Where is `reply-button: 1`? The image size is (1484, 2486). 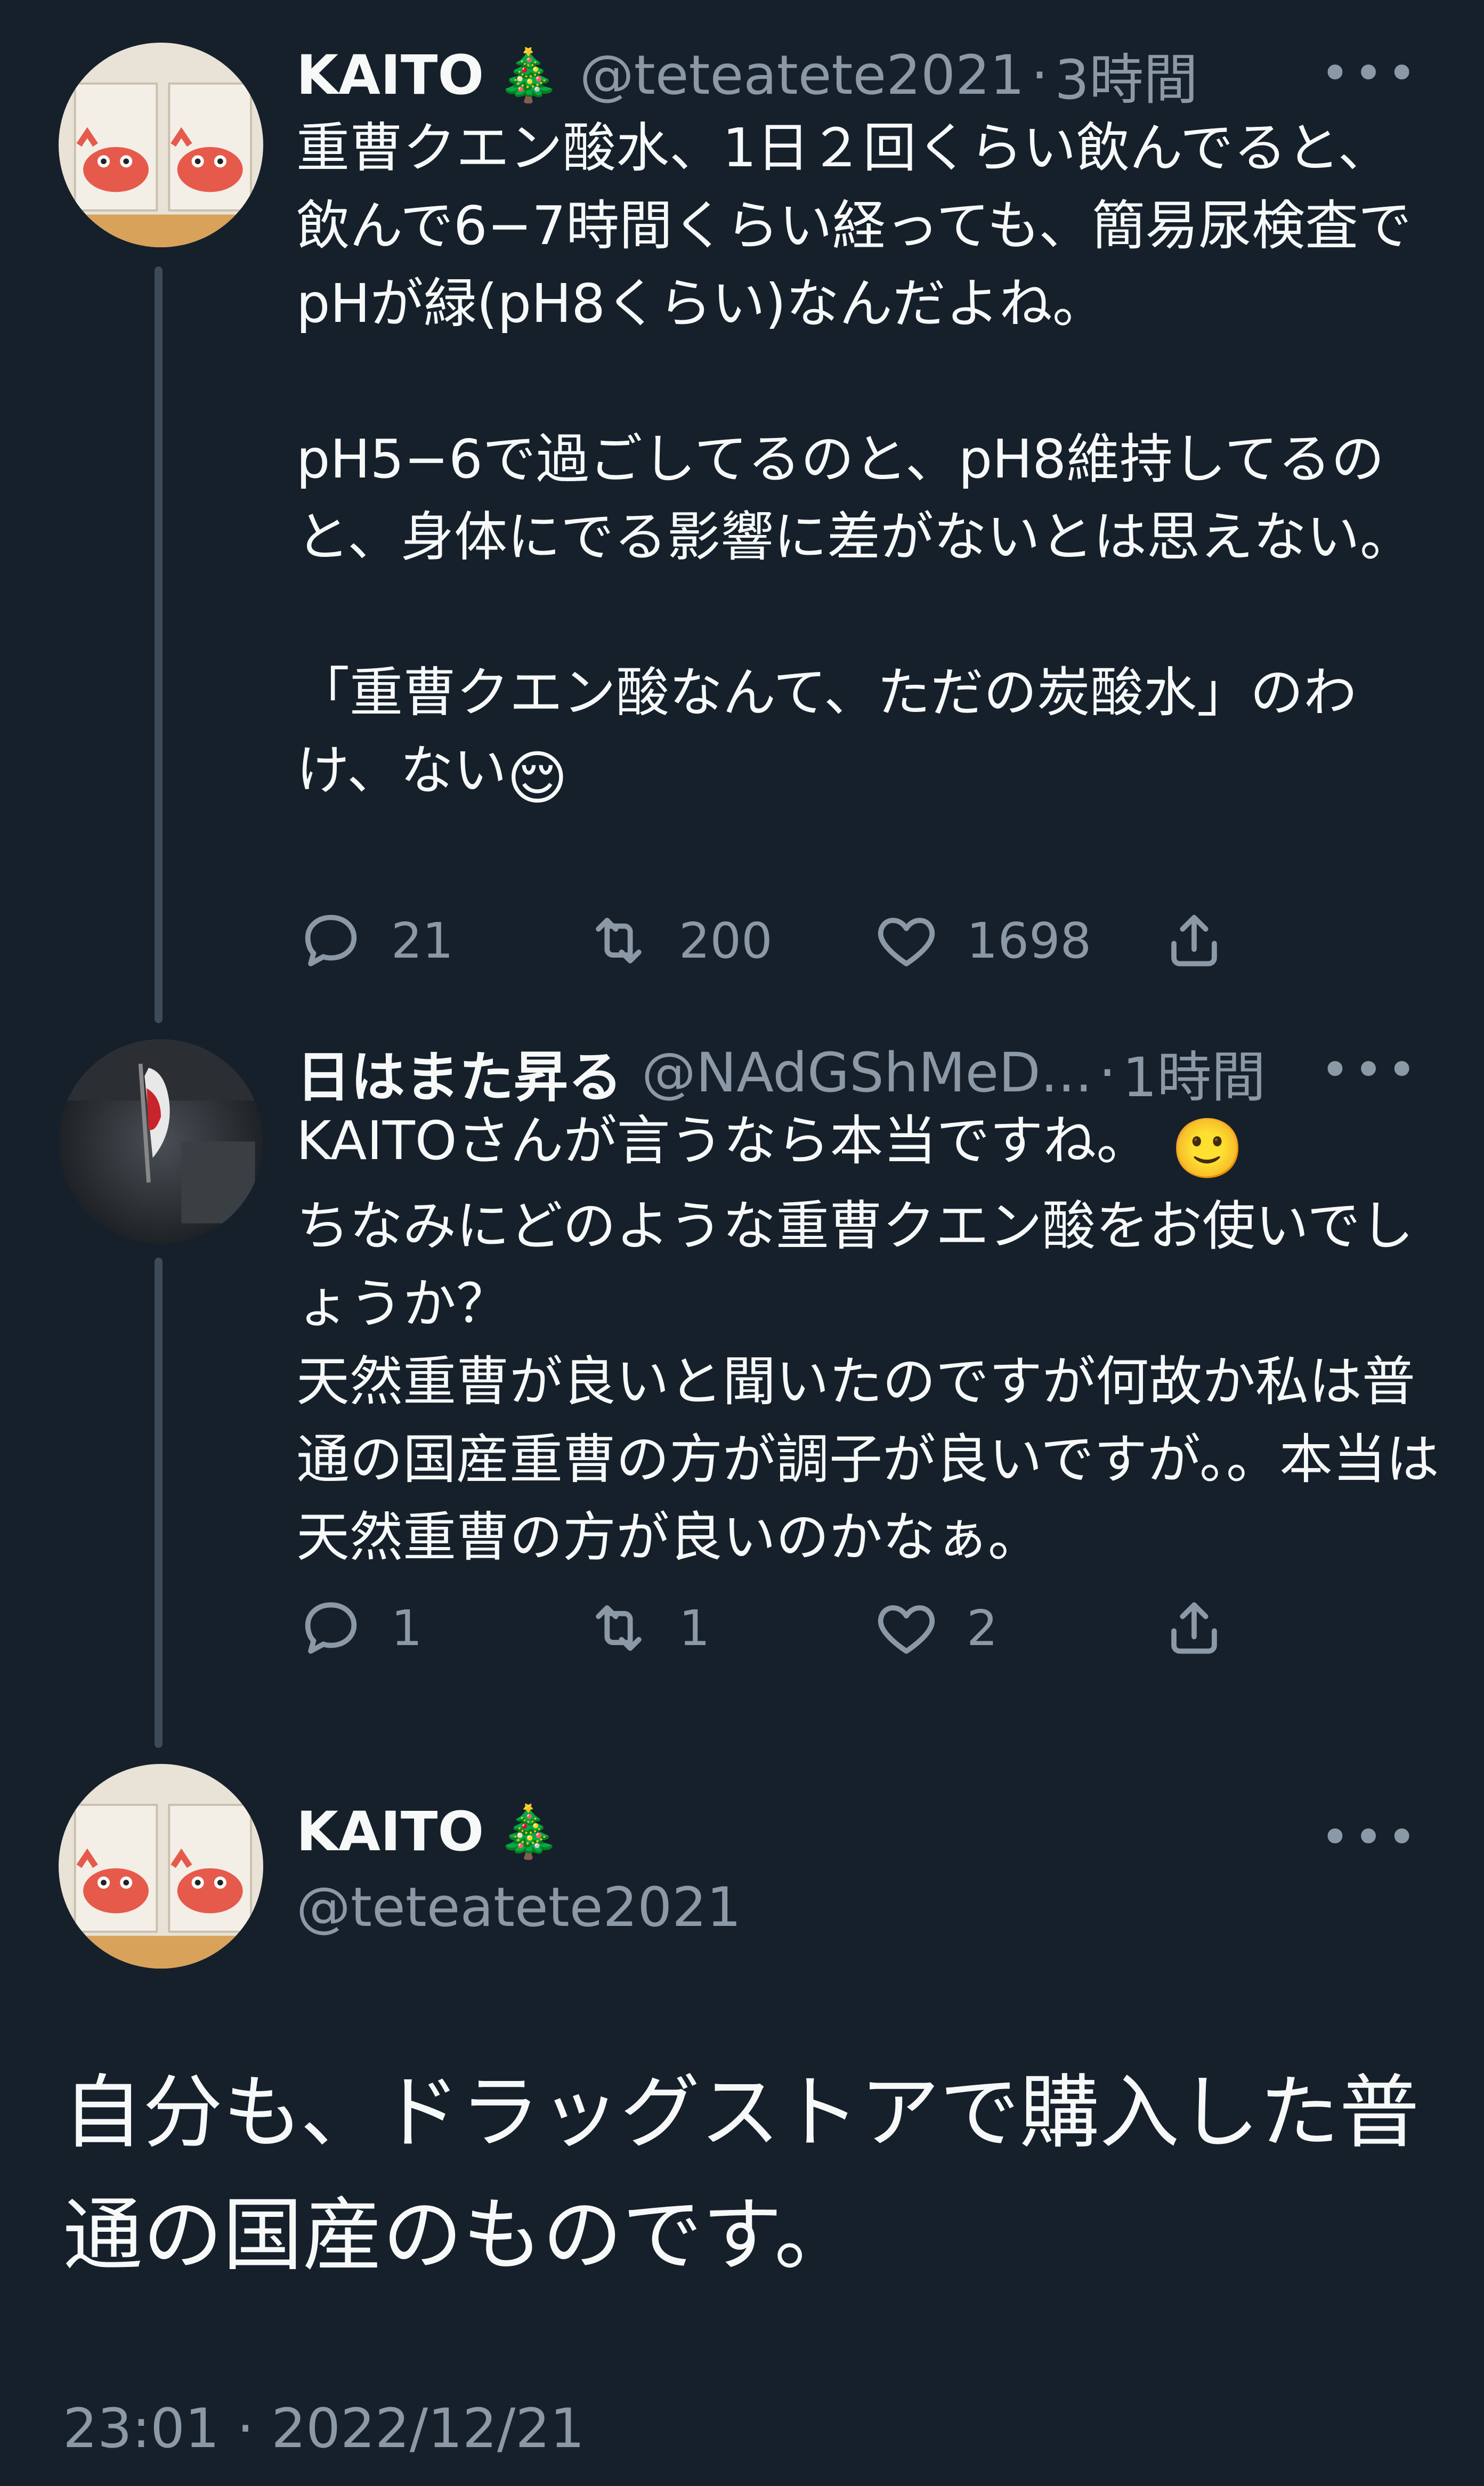 reply-button: 1 is located at coordinates (359, 1628).